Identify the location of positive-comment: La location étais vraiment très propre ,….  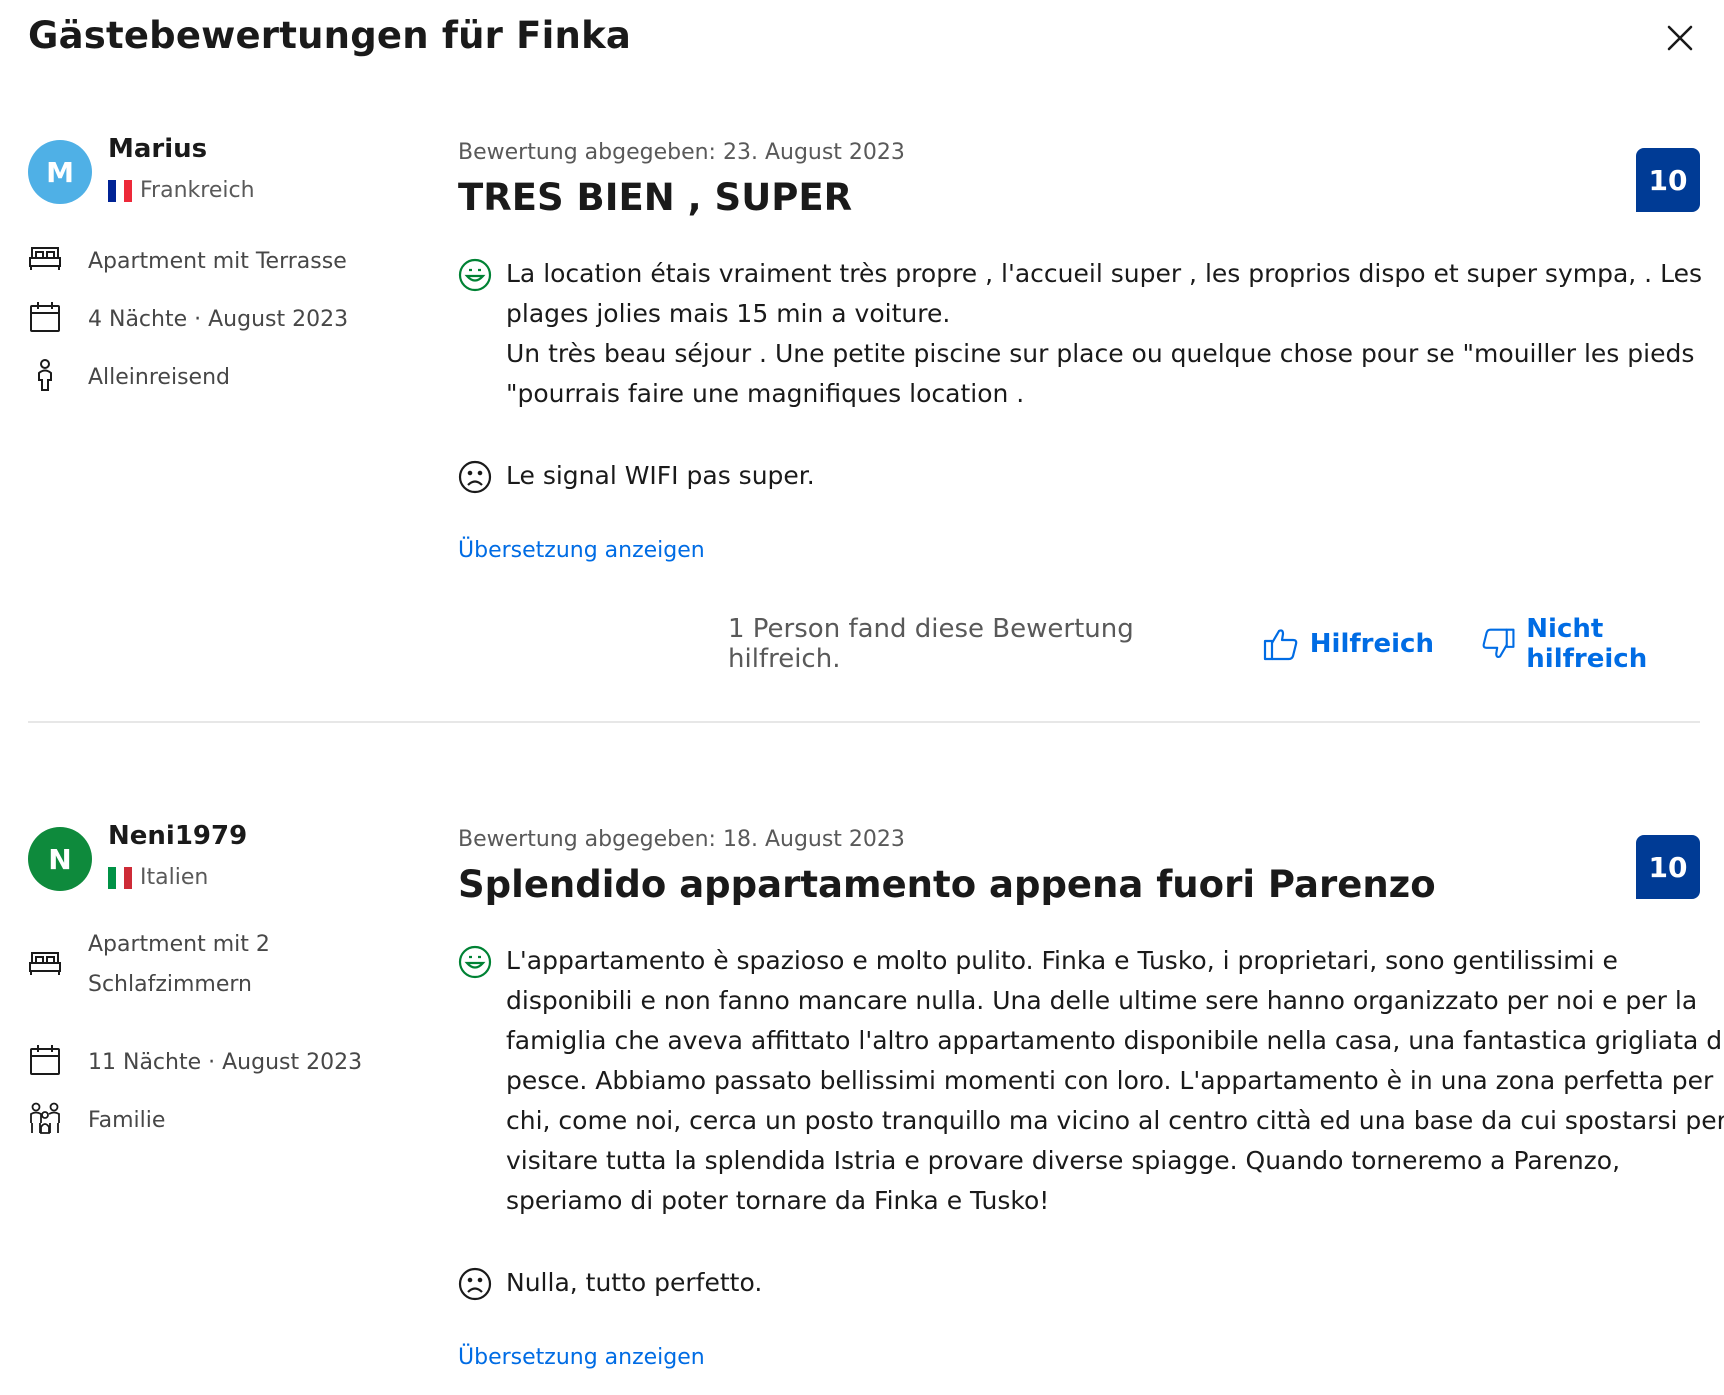
(1091, 334).